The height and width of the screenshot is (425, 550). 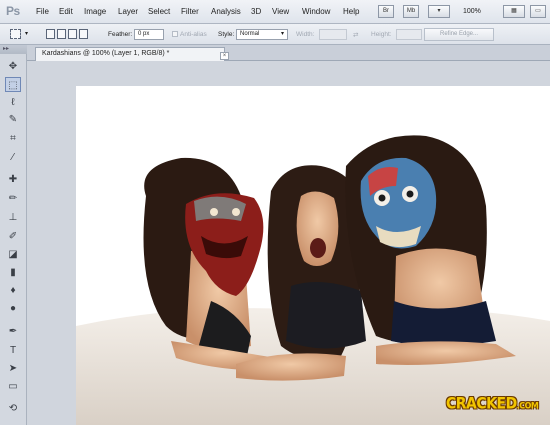 I want to click on arrange-documents-button: ▦, so click(x=514, y=11).